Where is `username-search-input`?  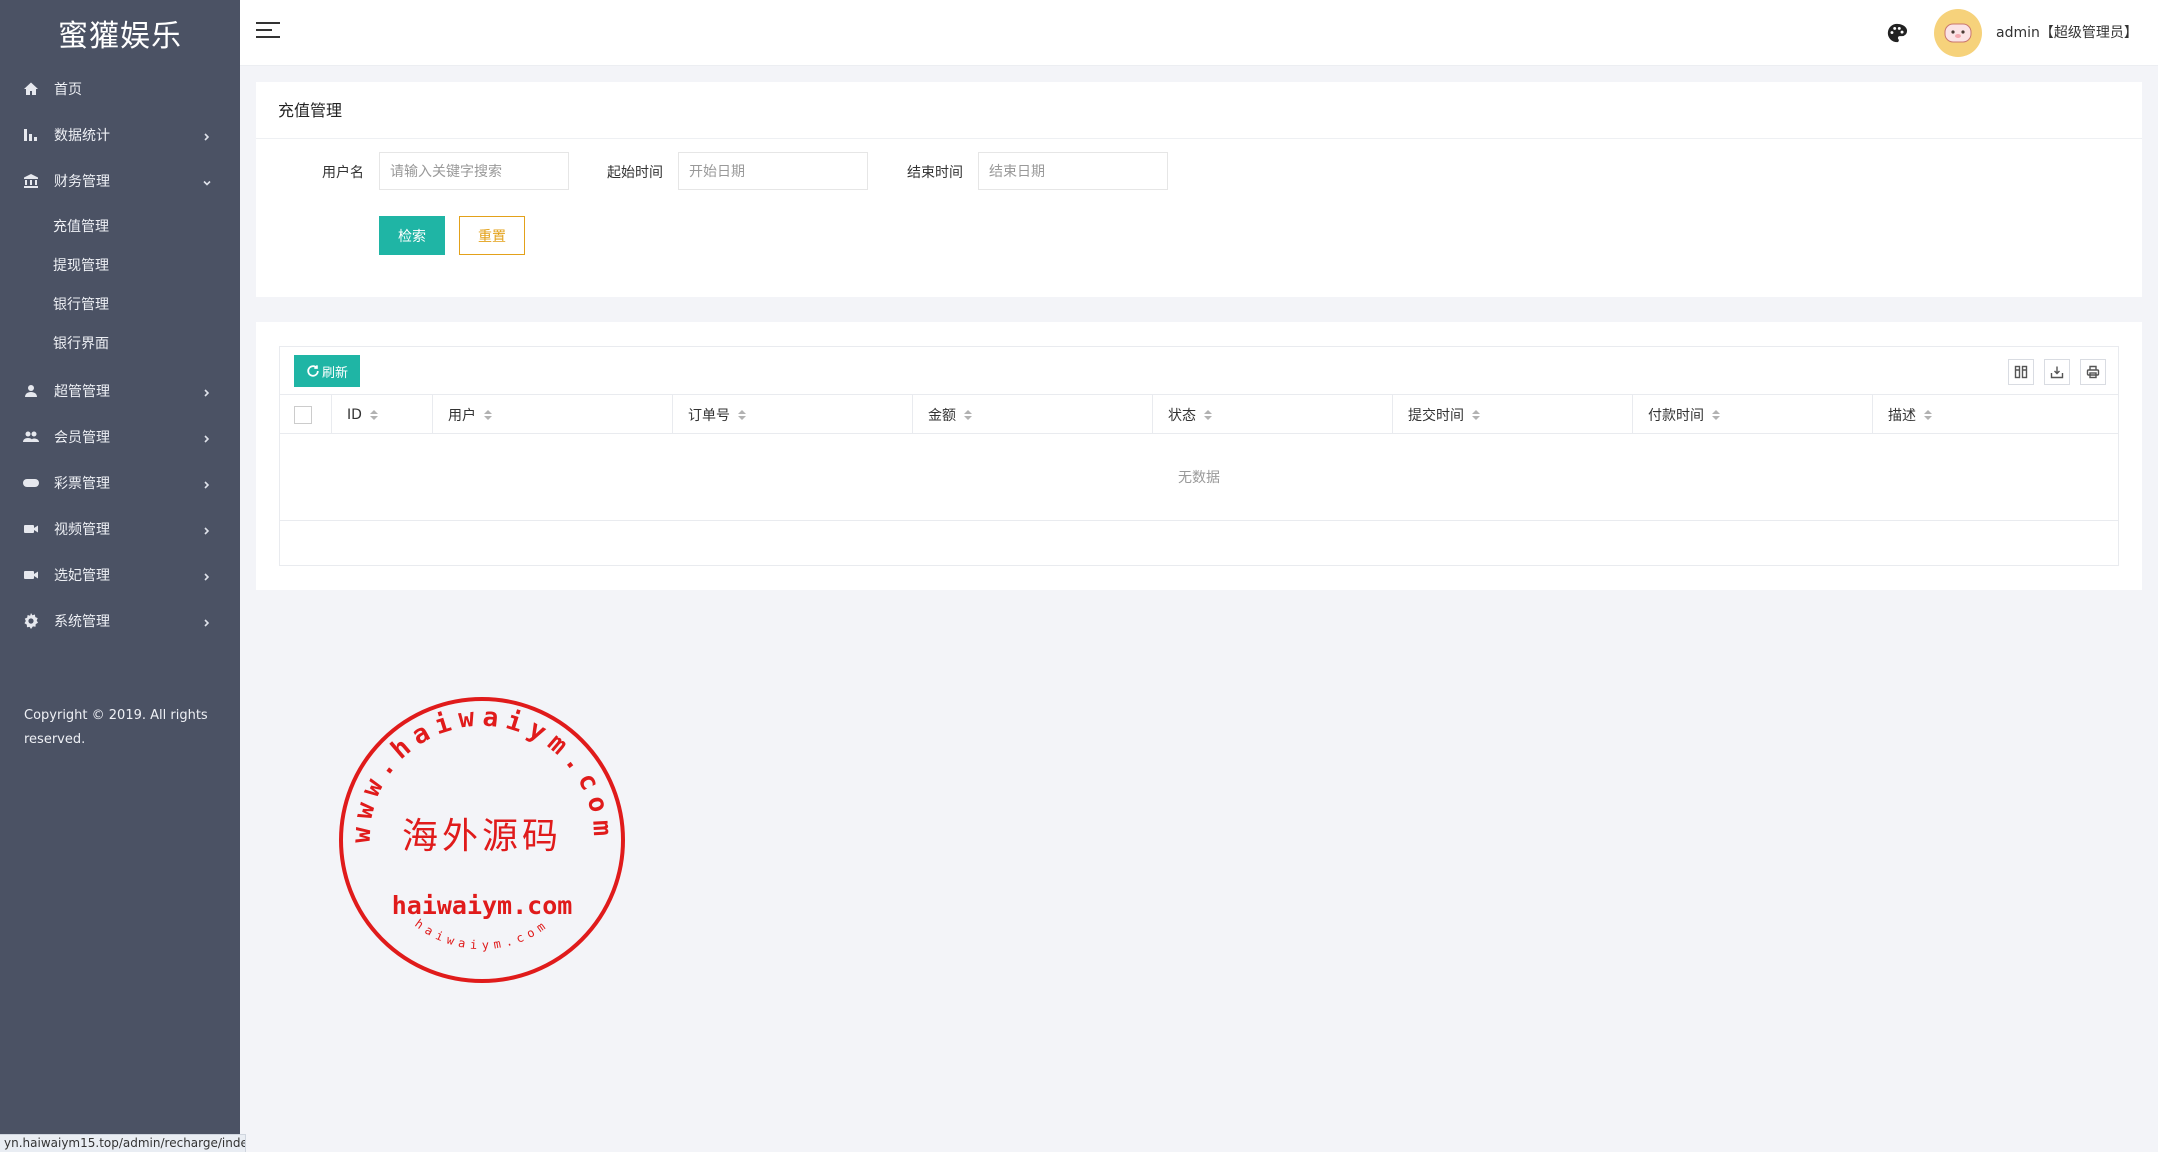
username-search-input is located at coordinates (474, 171).